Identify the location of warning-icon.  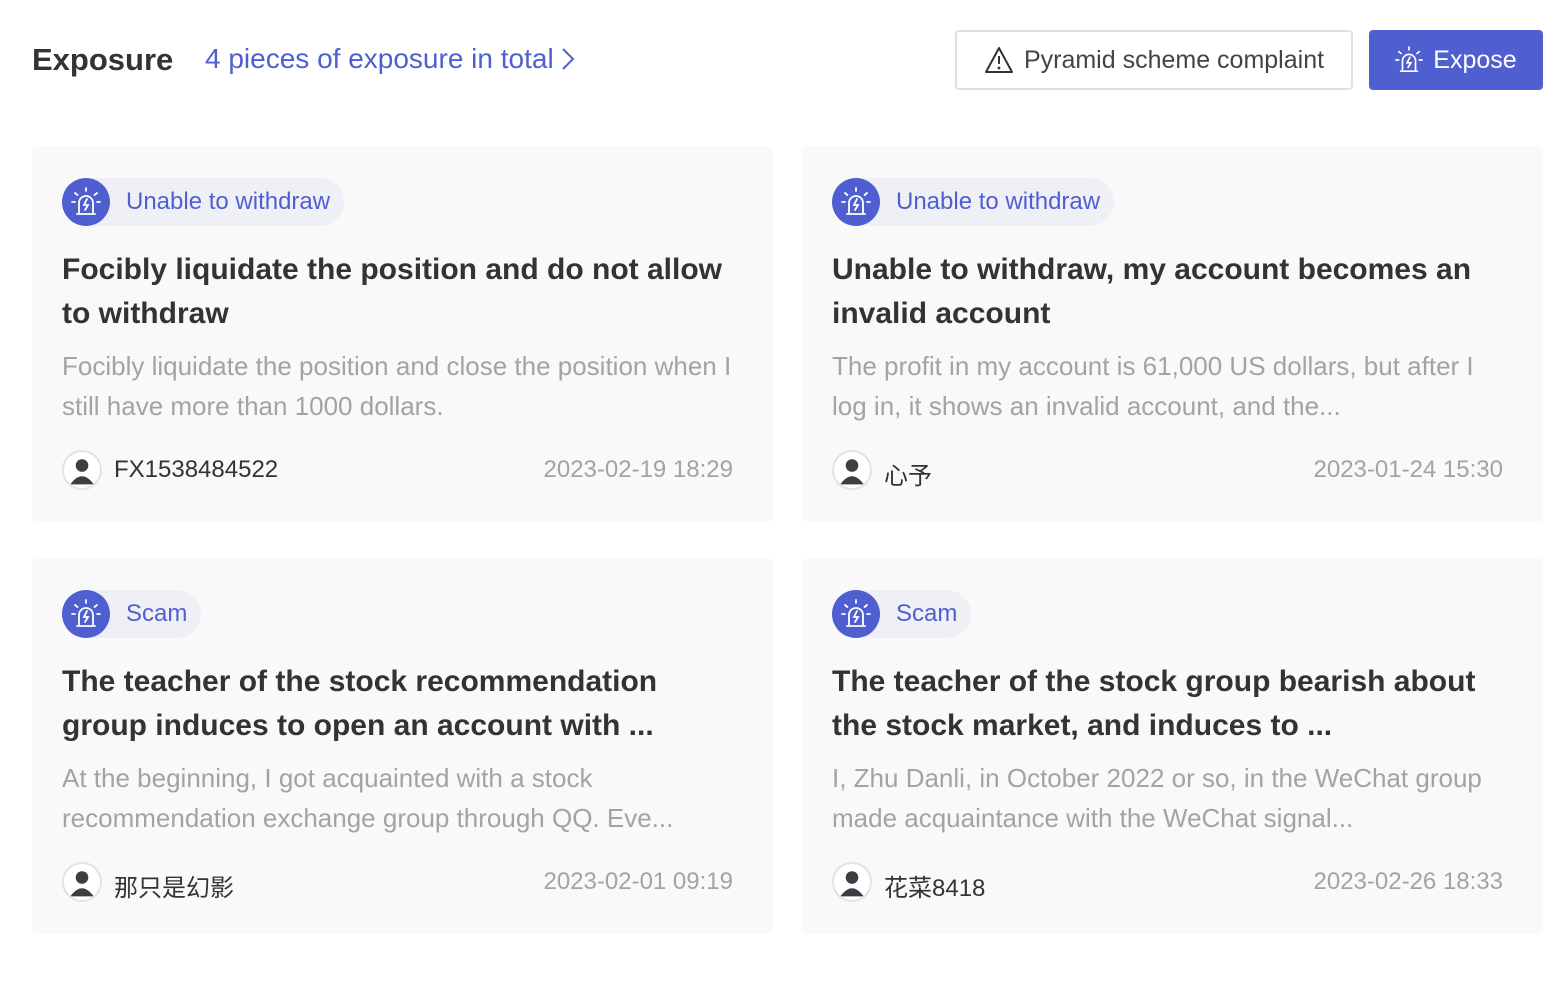
(998, 60).